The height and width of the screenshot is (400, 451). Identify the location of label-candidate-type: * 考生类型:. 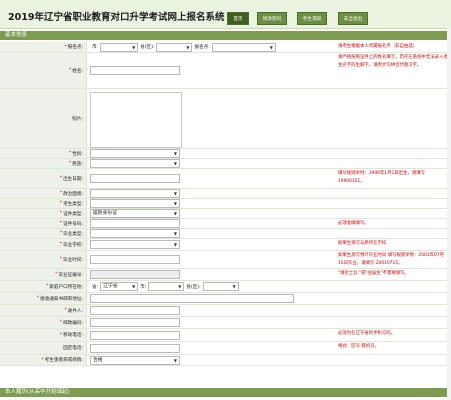
(43, 203).